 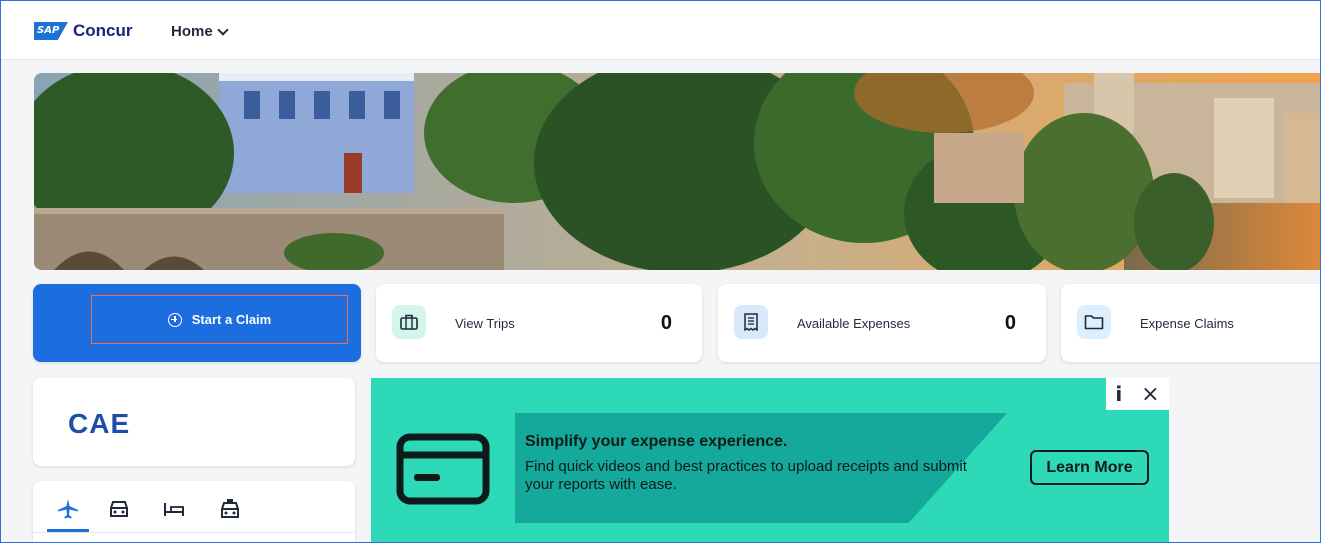 I want to click on promo-title: Simplify your expense experience., so click(x=656, y=441).